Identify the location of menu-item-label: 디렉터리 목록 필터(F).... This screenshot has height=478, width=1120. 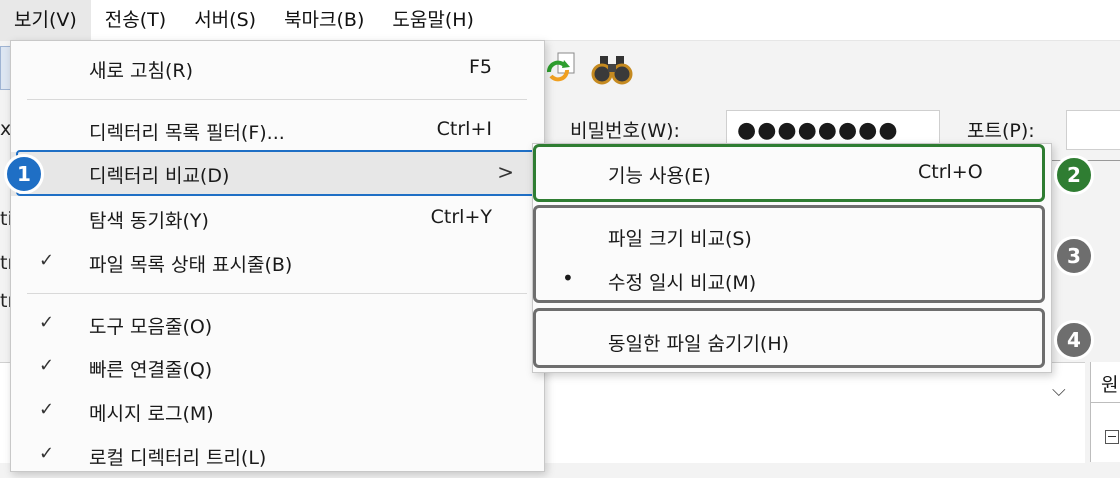
(187, 133).